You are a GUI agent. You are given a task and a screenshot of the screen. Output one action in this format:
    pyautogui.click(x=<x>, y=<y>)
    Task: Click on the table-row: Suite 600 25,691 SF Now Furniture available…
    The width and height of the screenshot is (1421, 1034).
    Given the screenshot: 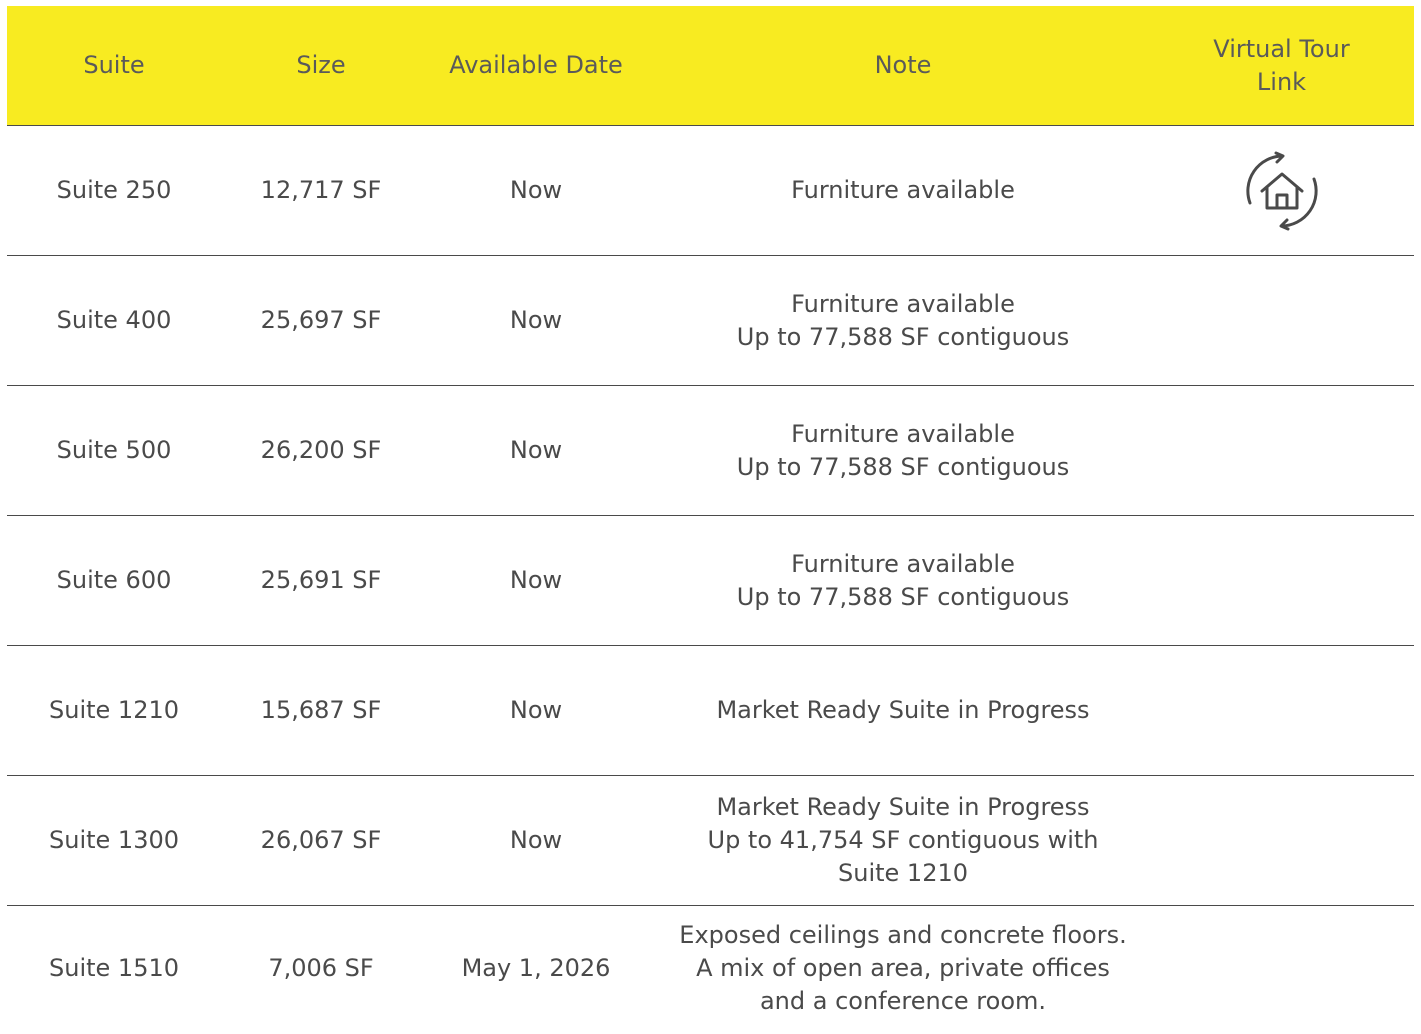 What is the action you would take?
    pyautogui.click(x=710, y=581)
    